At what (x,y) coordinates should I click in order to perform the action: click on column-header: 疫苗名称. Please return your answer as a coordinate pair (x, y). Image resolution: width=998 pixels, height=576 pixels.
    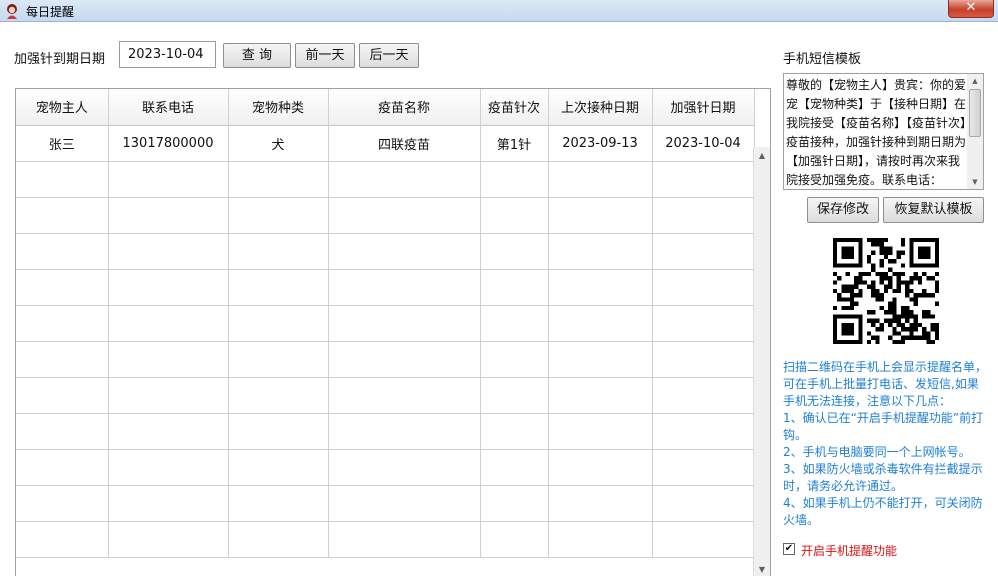
    Looking at the image, I should click on (404, 107).